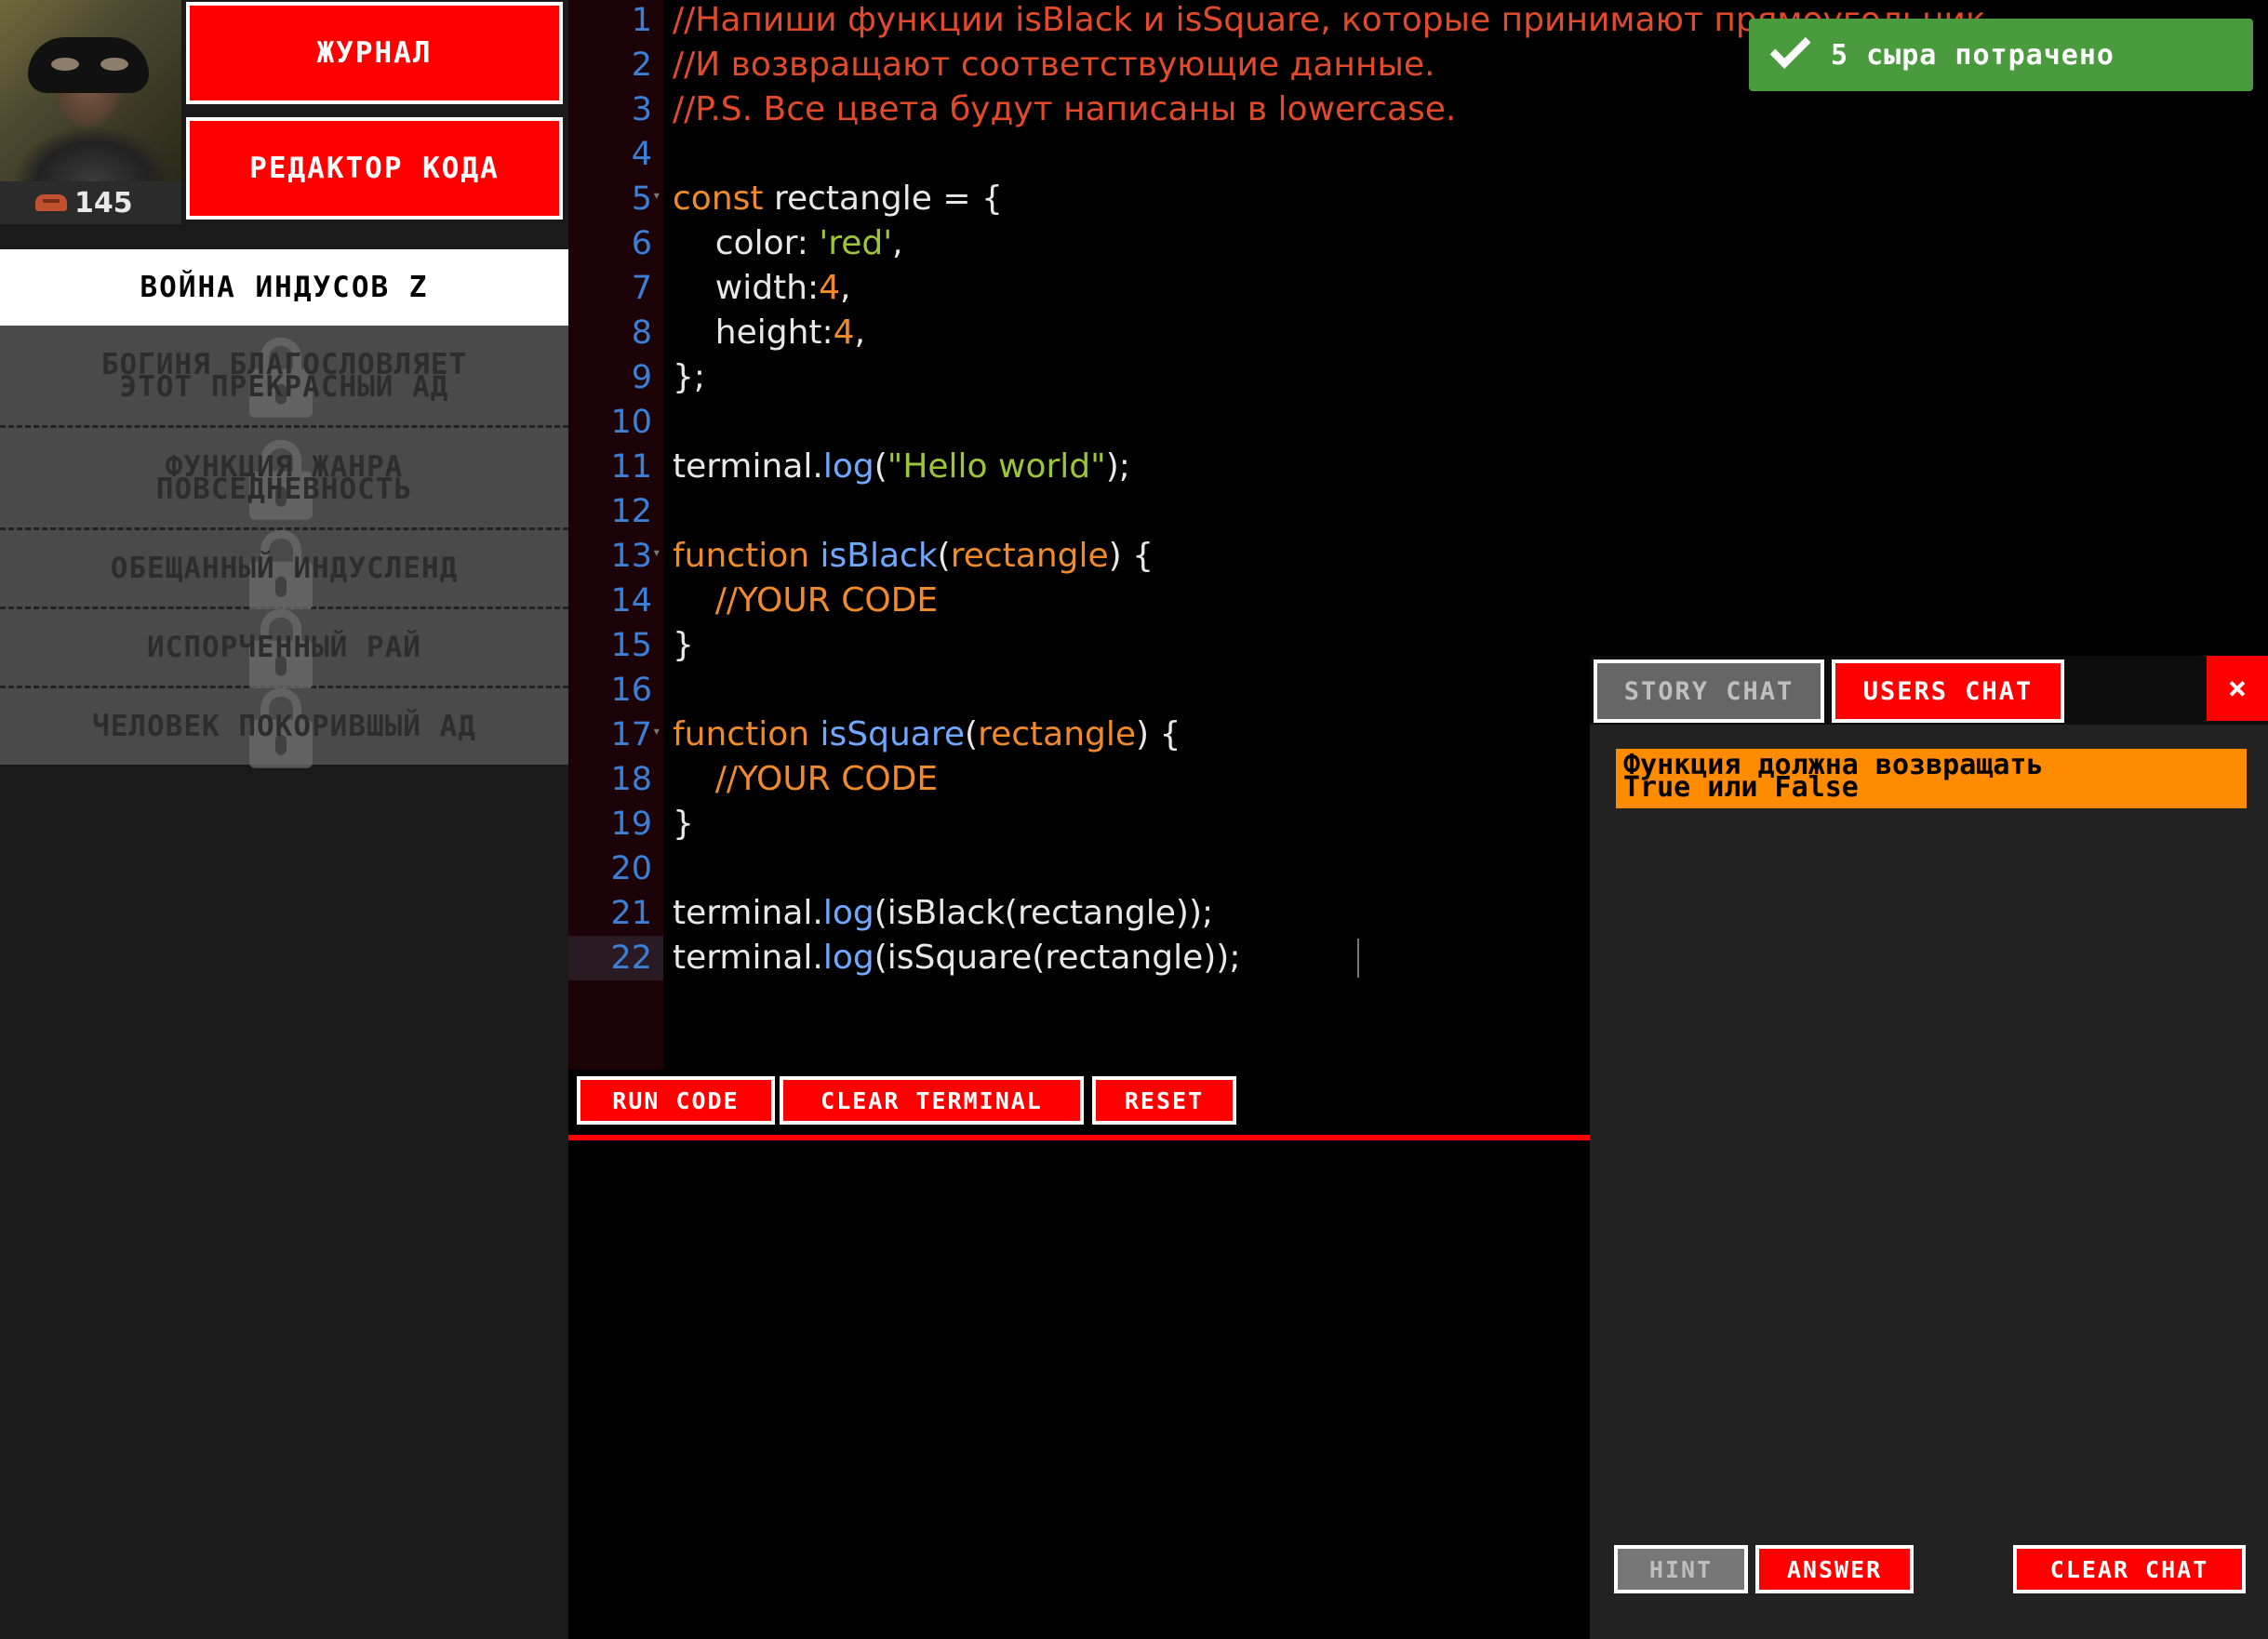 Image resolution: width=2268 pixels, height=1639 pixels. Describe the element at coordinates (631, 734) in the screenshot. I see `line-number: 17` at that location.